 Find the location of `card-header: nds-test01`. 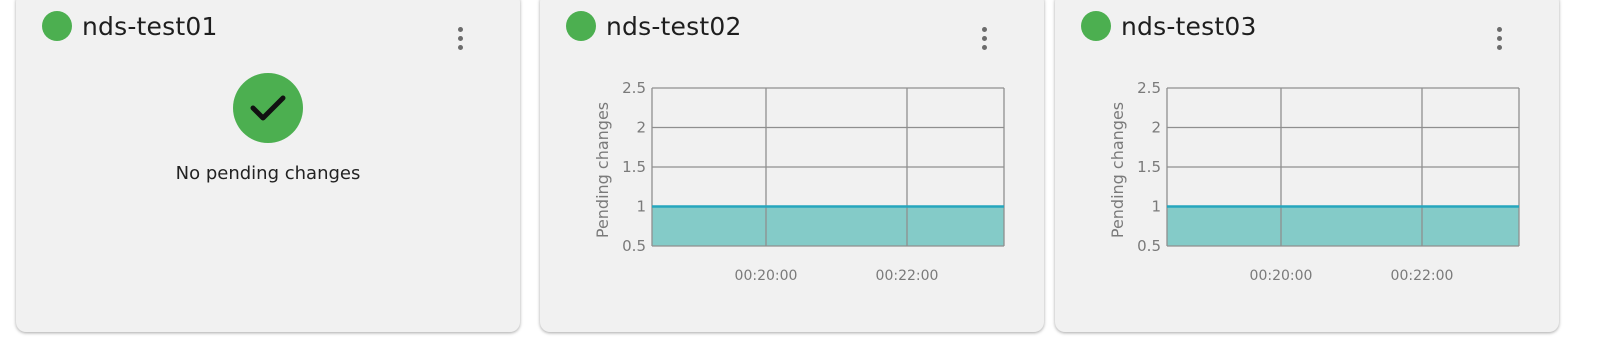

card-header: nds-test01 is located at coordinates (130, 26).